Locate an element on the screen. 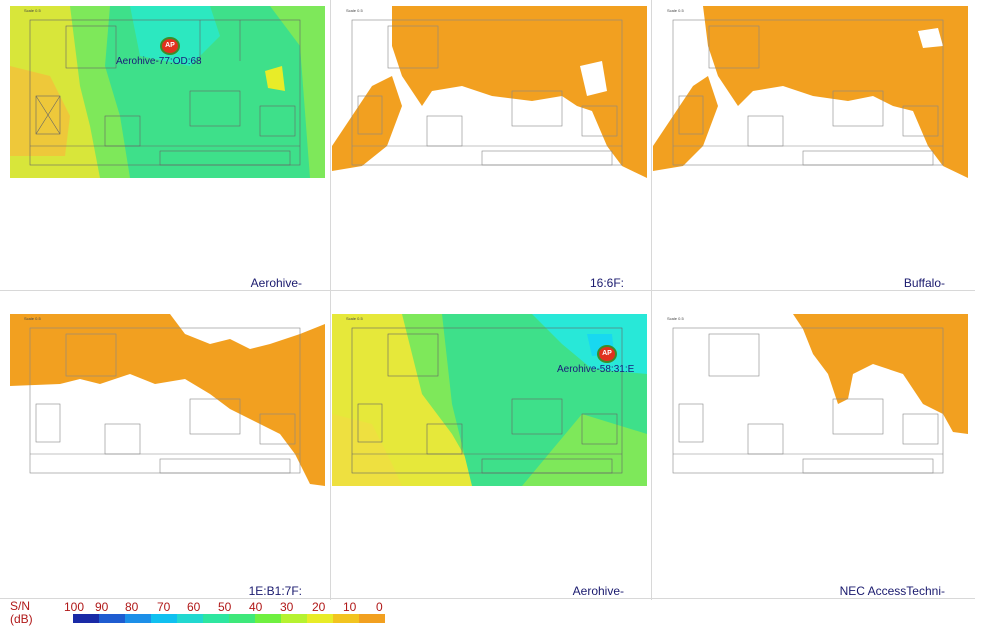  legend-tick: 20 is located at coordinates (319, 607).